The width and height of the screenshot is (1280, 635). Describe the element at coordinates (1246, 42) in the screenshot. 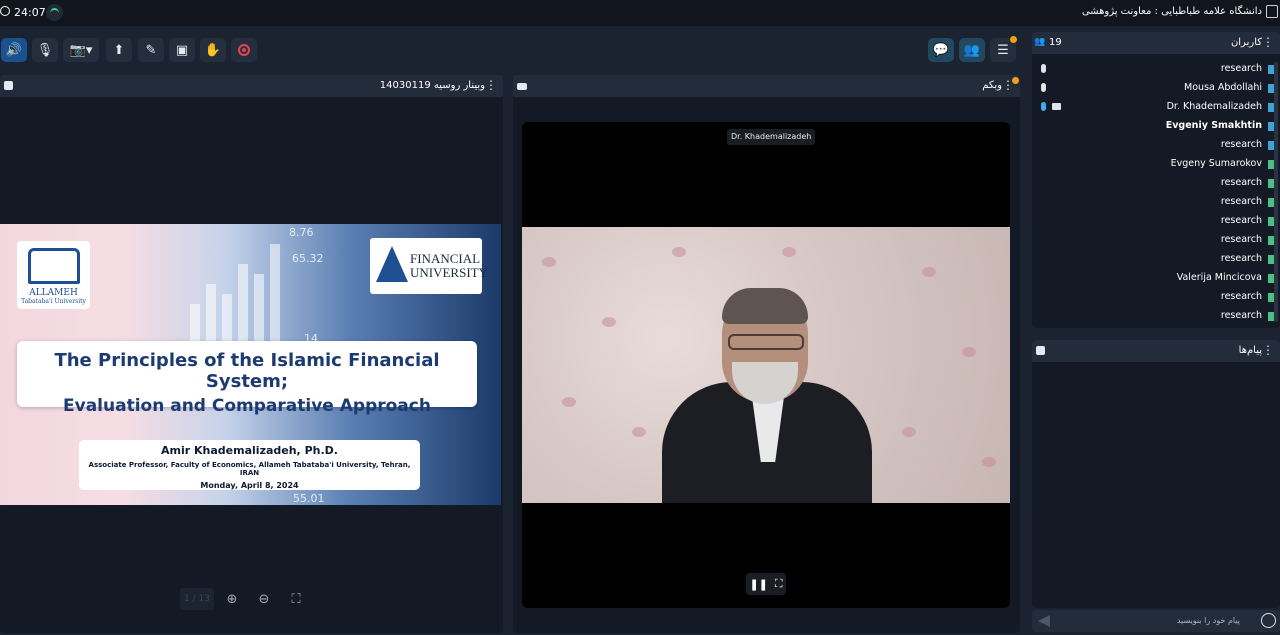

I see `users-title: کاربران` at that location.